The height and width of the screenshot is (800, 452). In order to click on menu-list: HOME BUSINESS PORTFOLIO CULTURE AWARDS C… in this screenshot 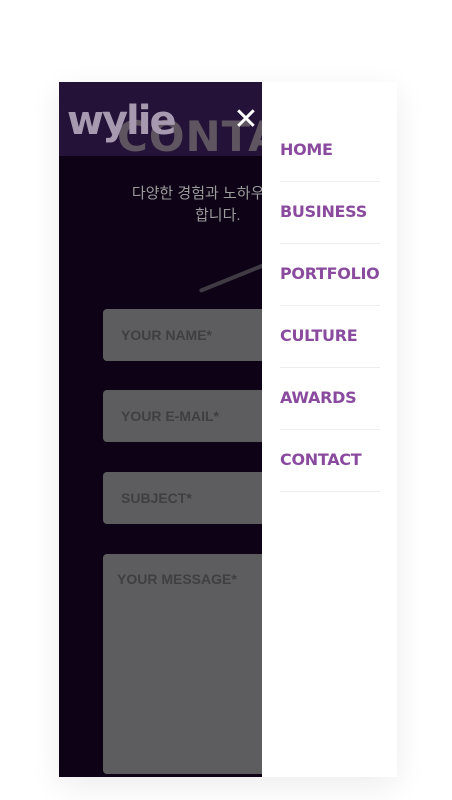, I will do `click(330, 306)`.